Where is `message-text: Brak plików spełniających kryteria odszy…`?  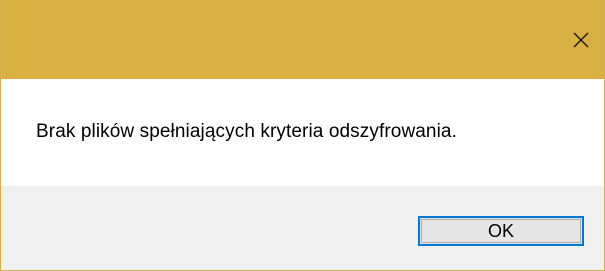
message-text: Brak plików spełniających kryteria odszy… is located at coordinates (246, 131).